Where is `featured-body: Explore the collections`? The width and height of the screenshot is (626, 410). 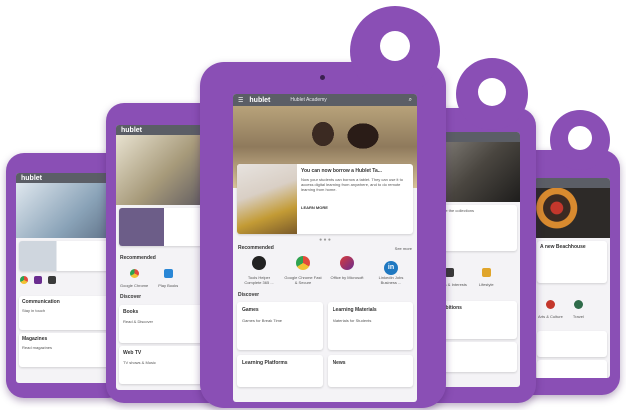 featured-body: Explore the collections is located at coordinates (454, 210).